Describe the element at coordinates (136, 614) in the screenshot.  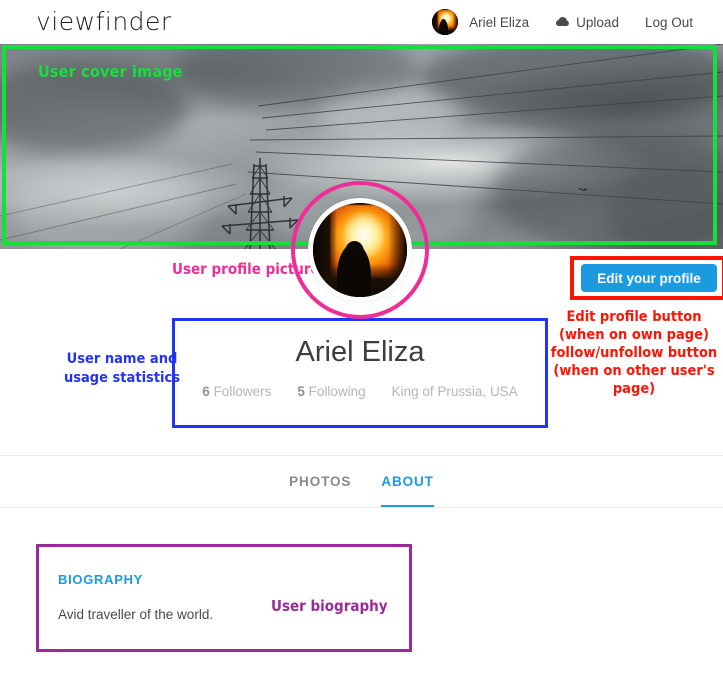
I see `biography-text: Avid traveller of the world.` at that location.